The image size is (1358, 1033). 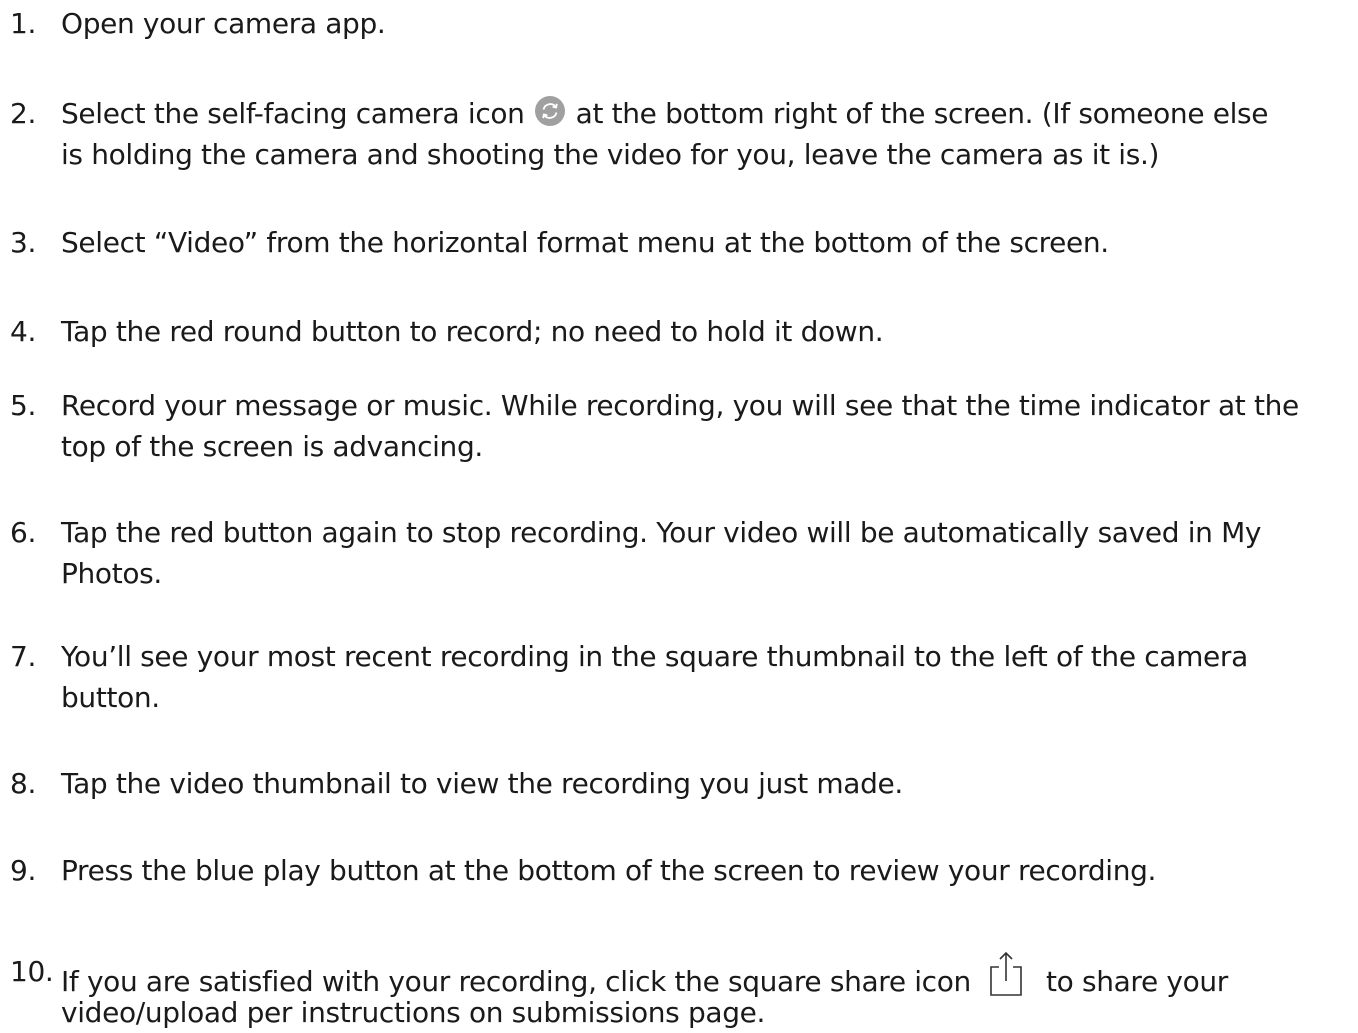 I want to click on step-number: 7., so click(x=23, y=656).